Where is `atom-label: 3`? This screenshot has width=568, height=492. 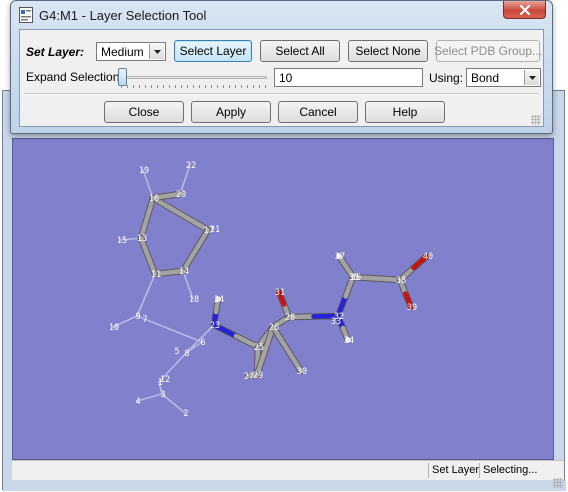 atom-label: 3 is located at coordinates (162, 395).